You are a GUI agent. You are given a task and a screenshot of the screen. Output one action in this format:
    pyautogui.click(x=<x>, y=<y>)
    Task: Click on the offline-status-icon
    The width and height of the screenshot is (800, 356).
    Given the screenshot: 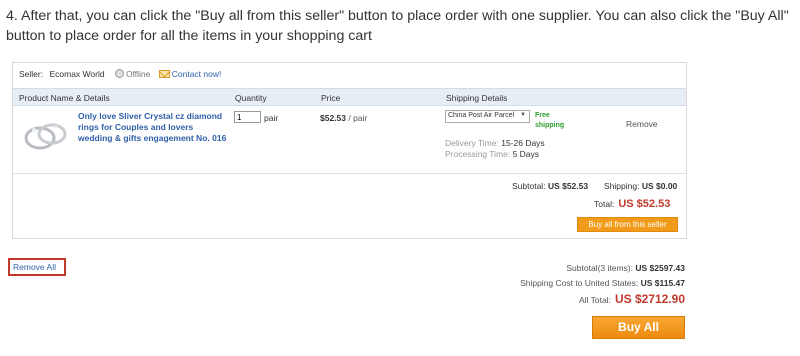 What is the action you would take?
    pyautogui.click(x=119, y=73)
    